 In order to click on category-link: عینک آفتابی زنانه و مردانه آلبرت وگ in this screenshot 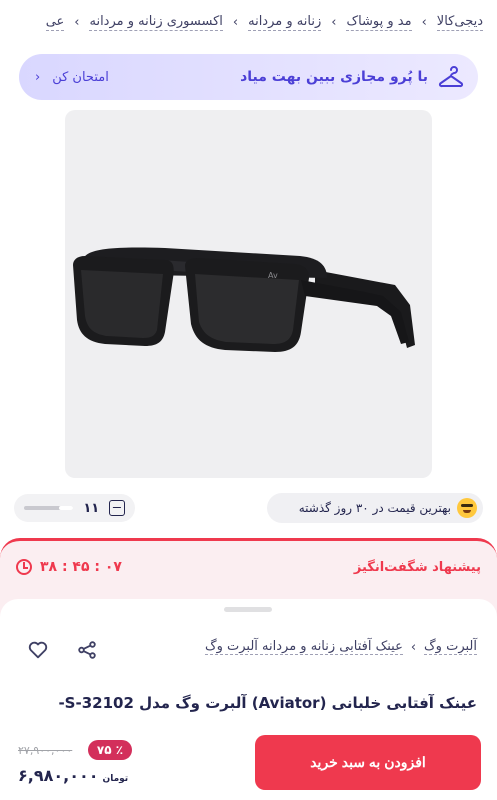, I will do `click(303, 647)`.